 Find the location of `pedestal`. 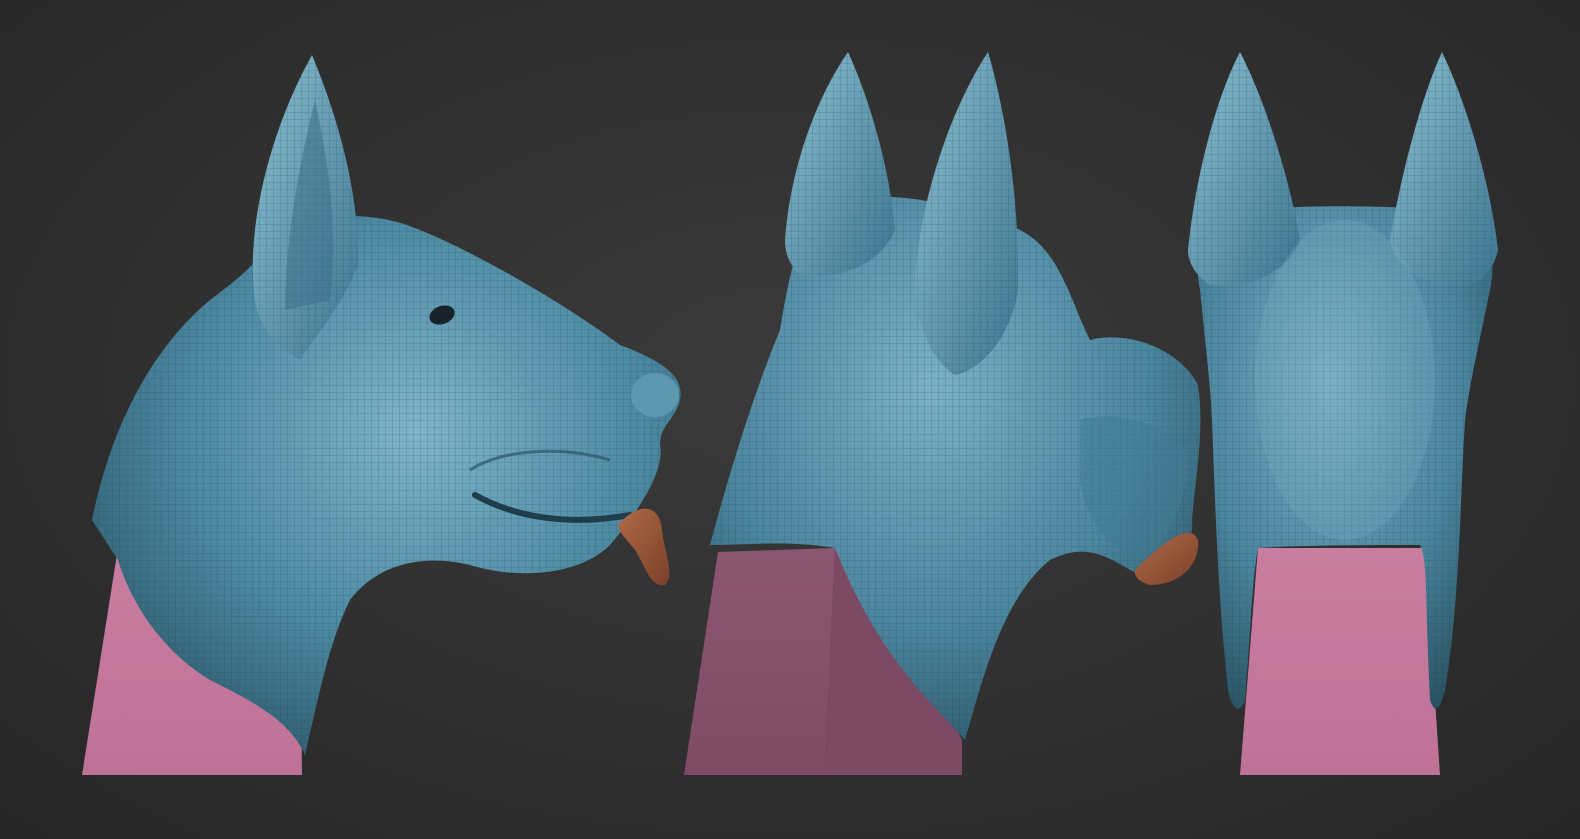

pedestal is located at coordinates (1340, 661).